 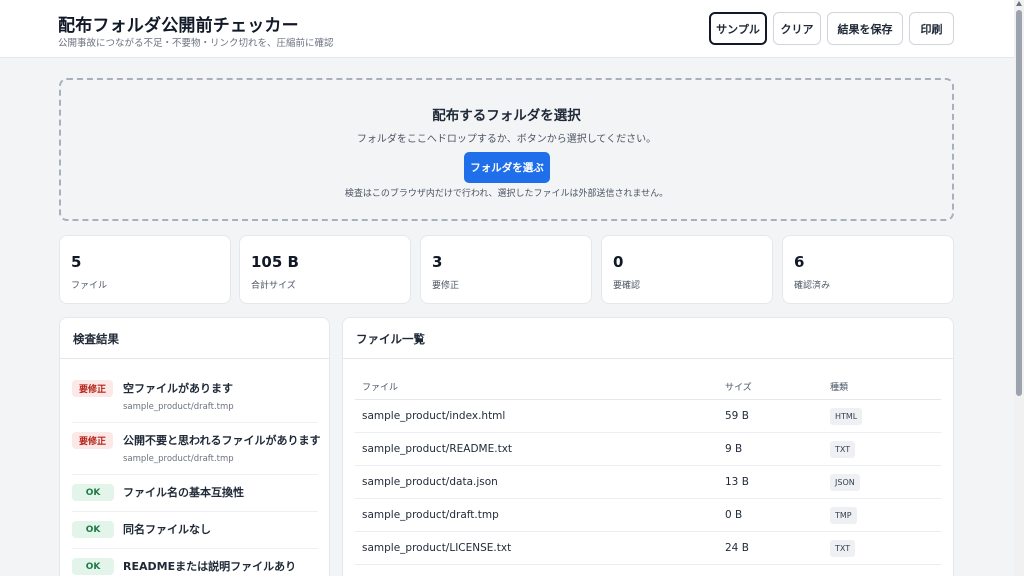 What do you see at coordinates (430, 482) in the screenshot?
I see `file-name: sample_product/data.json` at bounding box center [430, 482].